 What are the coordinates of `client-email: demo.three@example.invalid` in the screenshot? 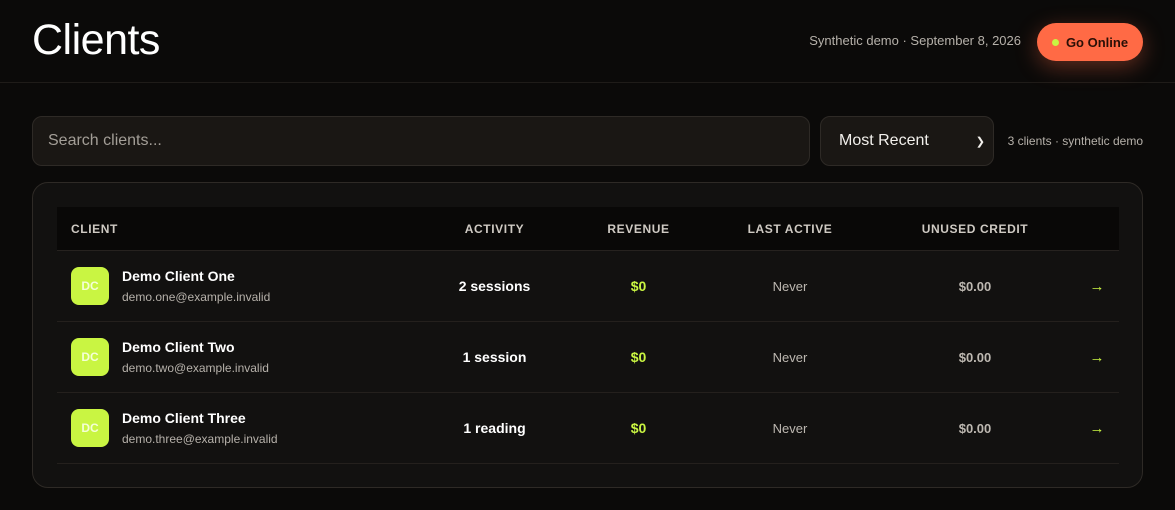 It's located at (200, 439).